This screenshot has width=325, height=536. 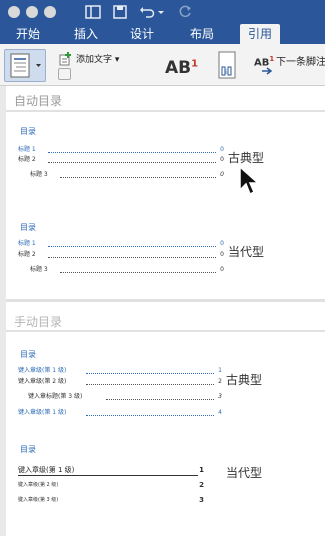 What do you see at coordinates (14, 12) in the screenshot?
I see `close-window-button` at bounding box center [14, 12].